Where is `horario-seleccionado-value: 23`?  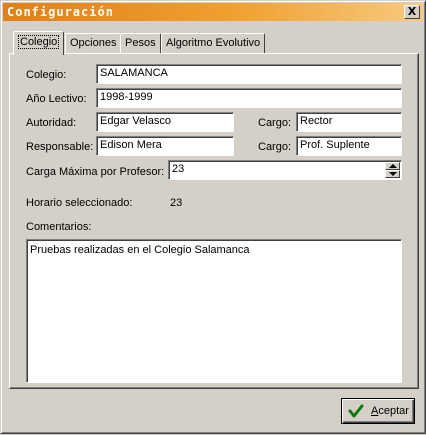 horario-seleccionado-value: 23 is located at coordinates (176, 203).